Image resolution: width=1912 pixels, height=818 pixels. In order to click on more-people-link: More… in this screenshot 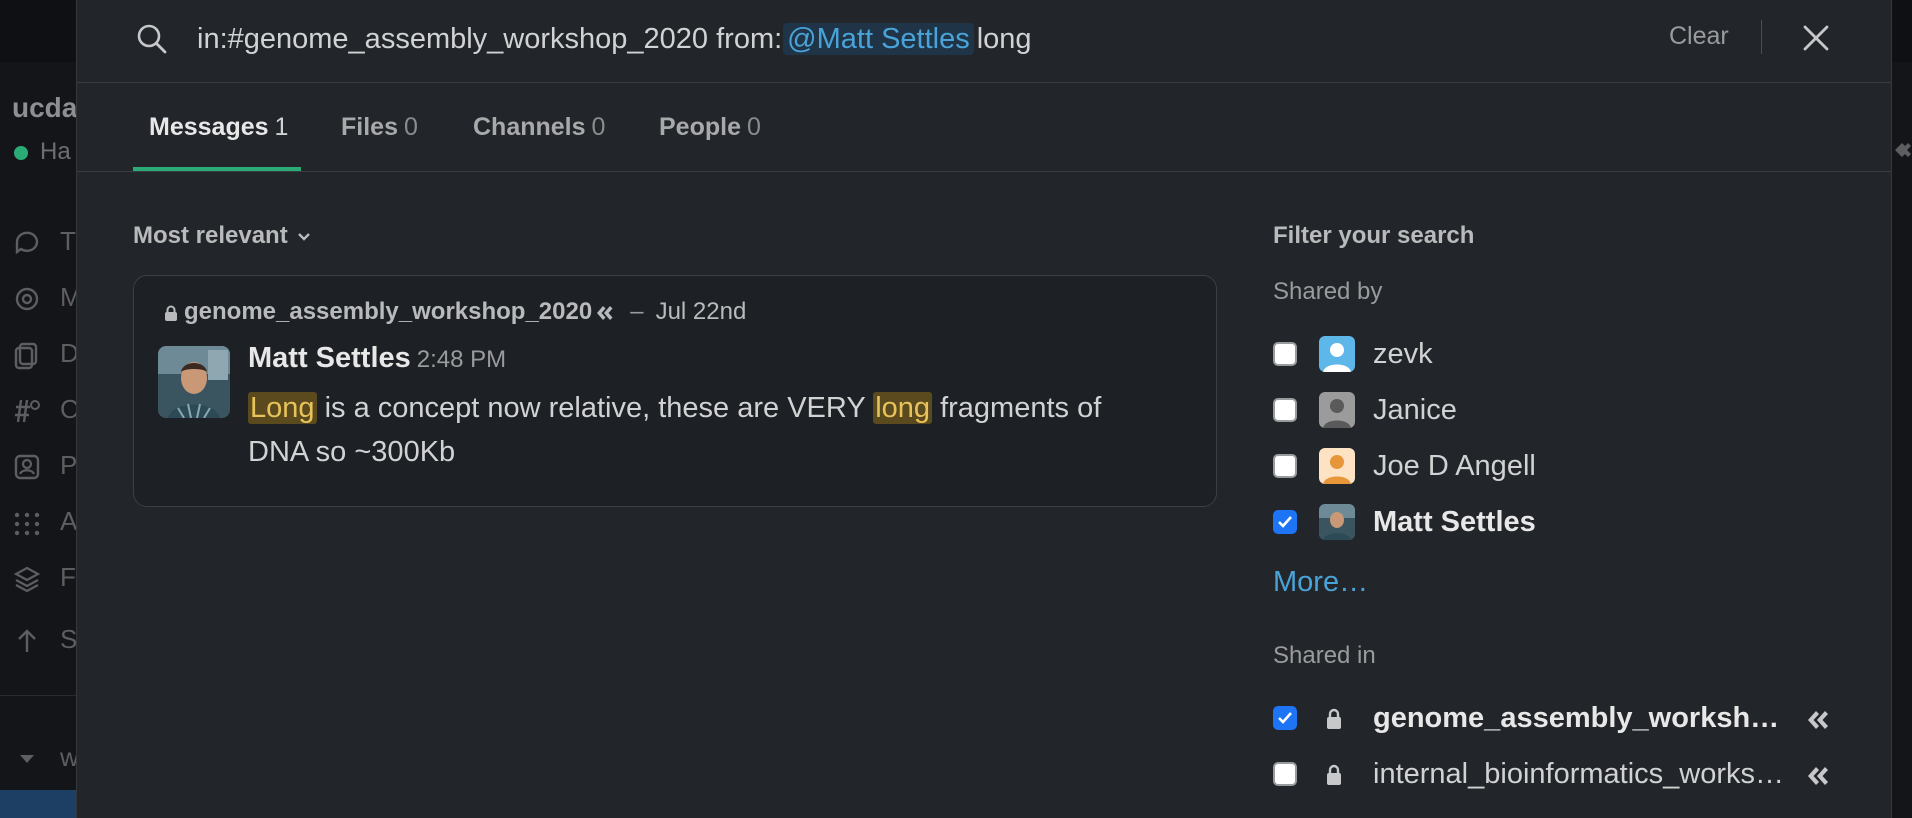, I will do `click(1320, 582)`.